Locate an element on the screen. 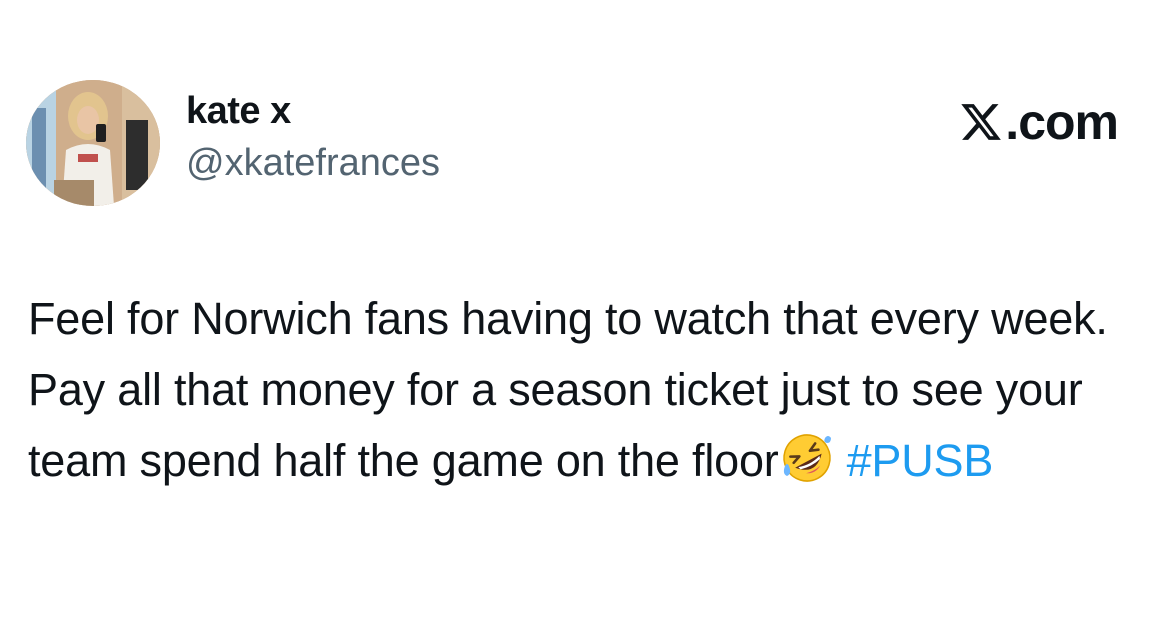 The height and width of the screenshot is (630, 1170). author-handle: @xkatefrances is located at coordinates (313, 163).